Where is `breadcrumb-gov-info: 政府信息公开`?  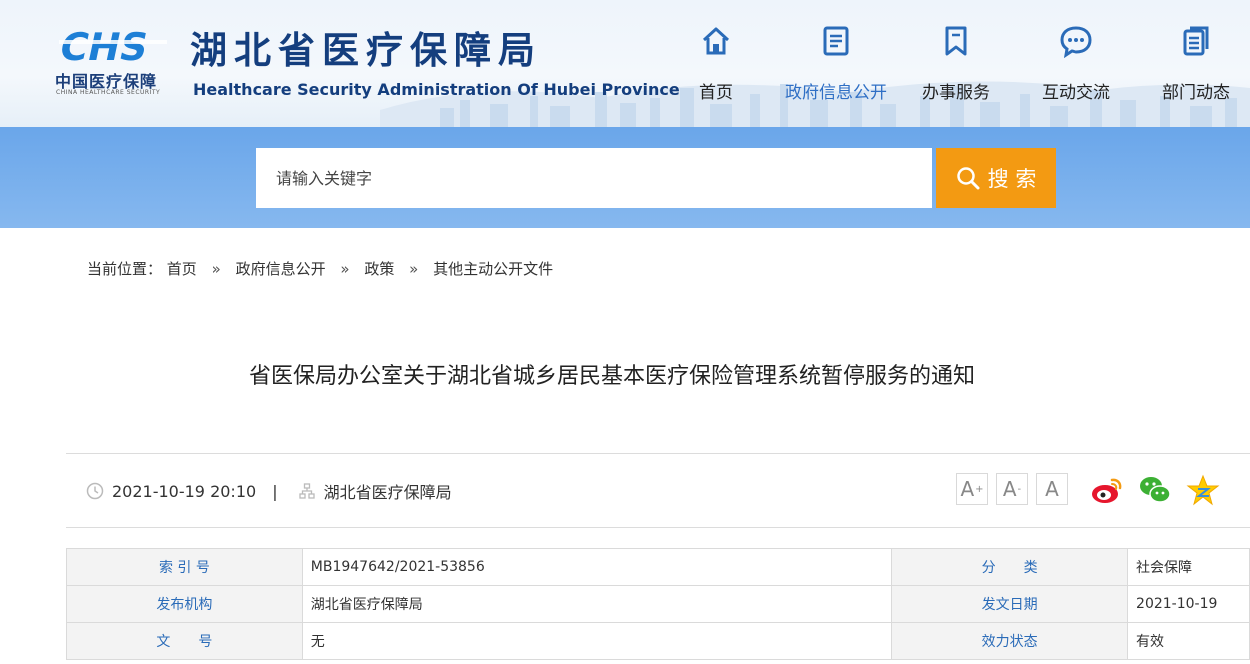
breadcrumb-gov-info: 政府信息公开 is located at coordinates (281, 269).